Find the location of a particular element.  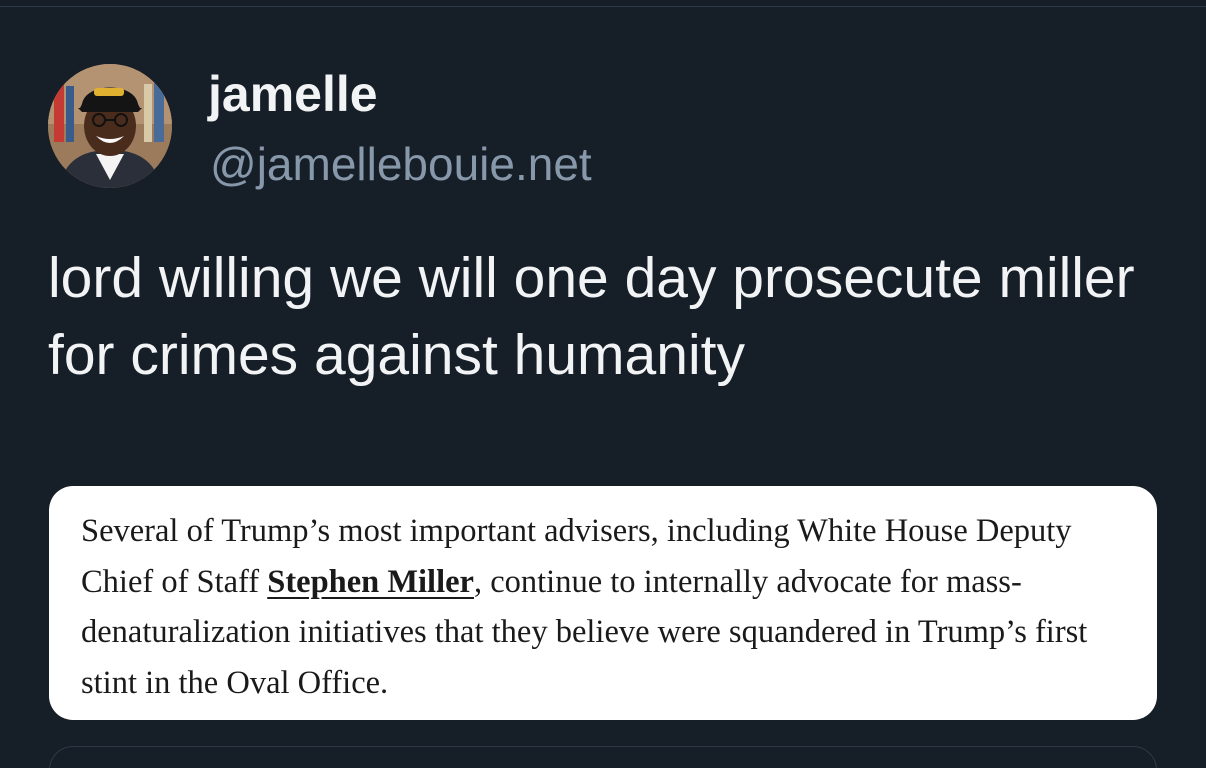

user-avatar-photo-icon is located at coordinates (110, 126).